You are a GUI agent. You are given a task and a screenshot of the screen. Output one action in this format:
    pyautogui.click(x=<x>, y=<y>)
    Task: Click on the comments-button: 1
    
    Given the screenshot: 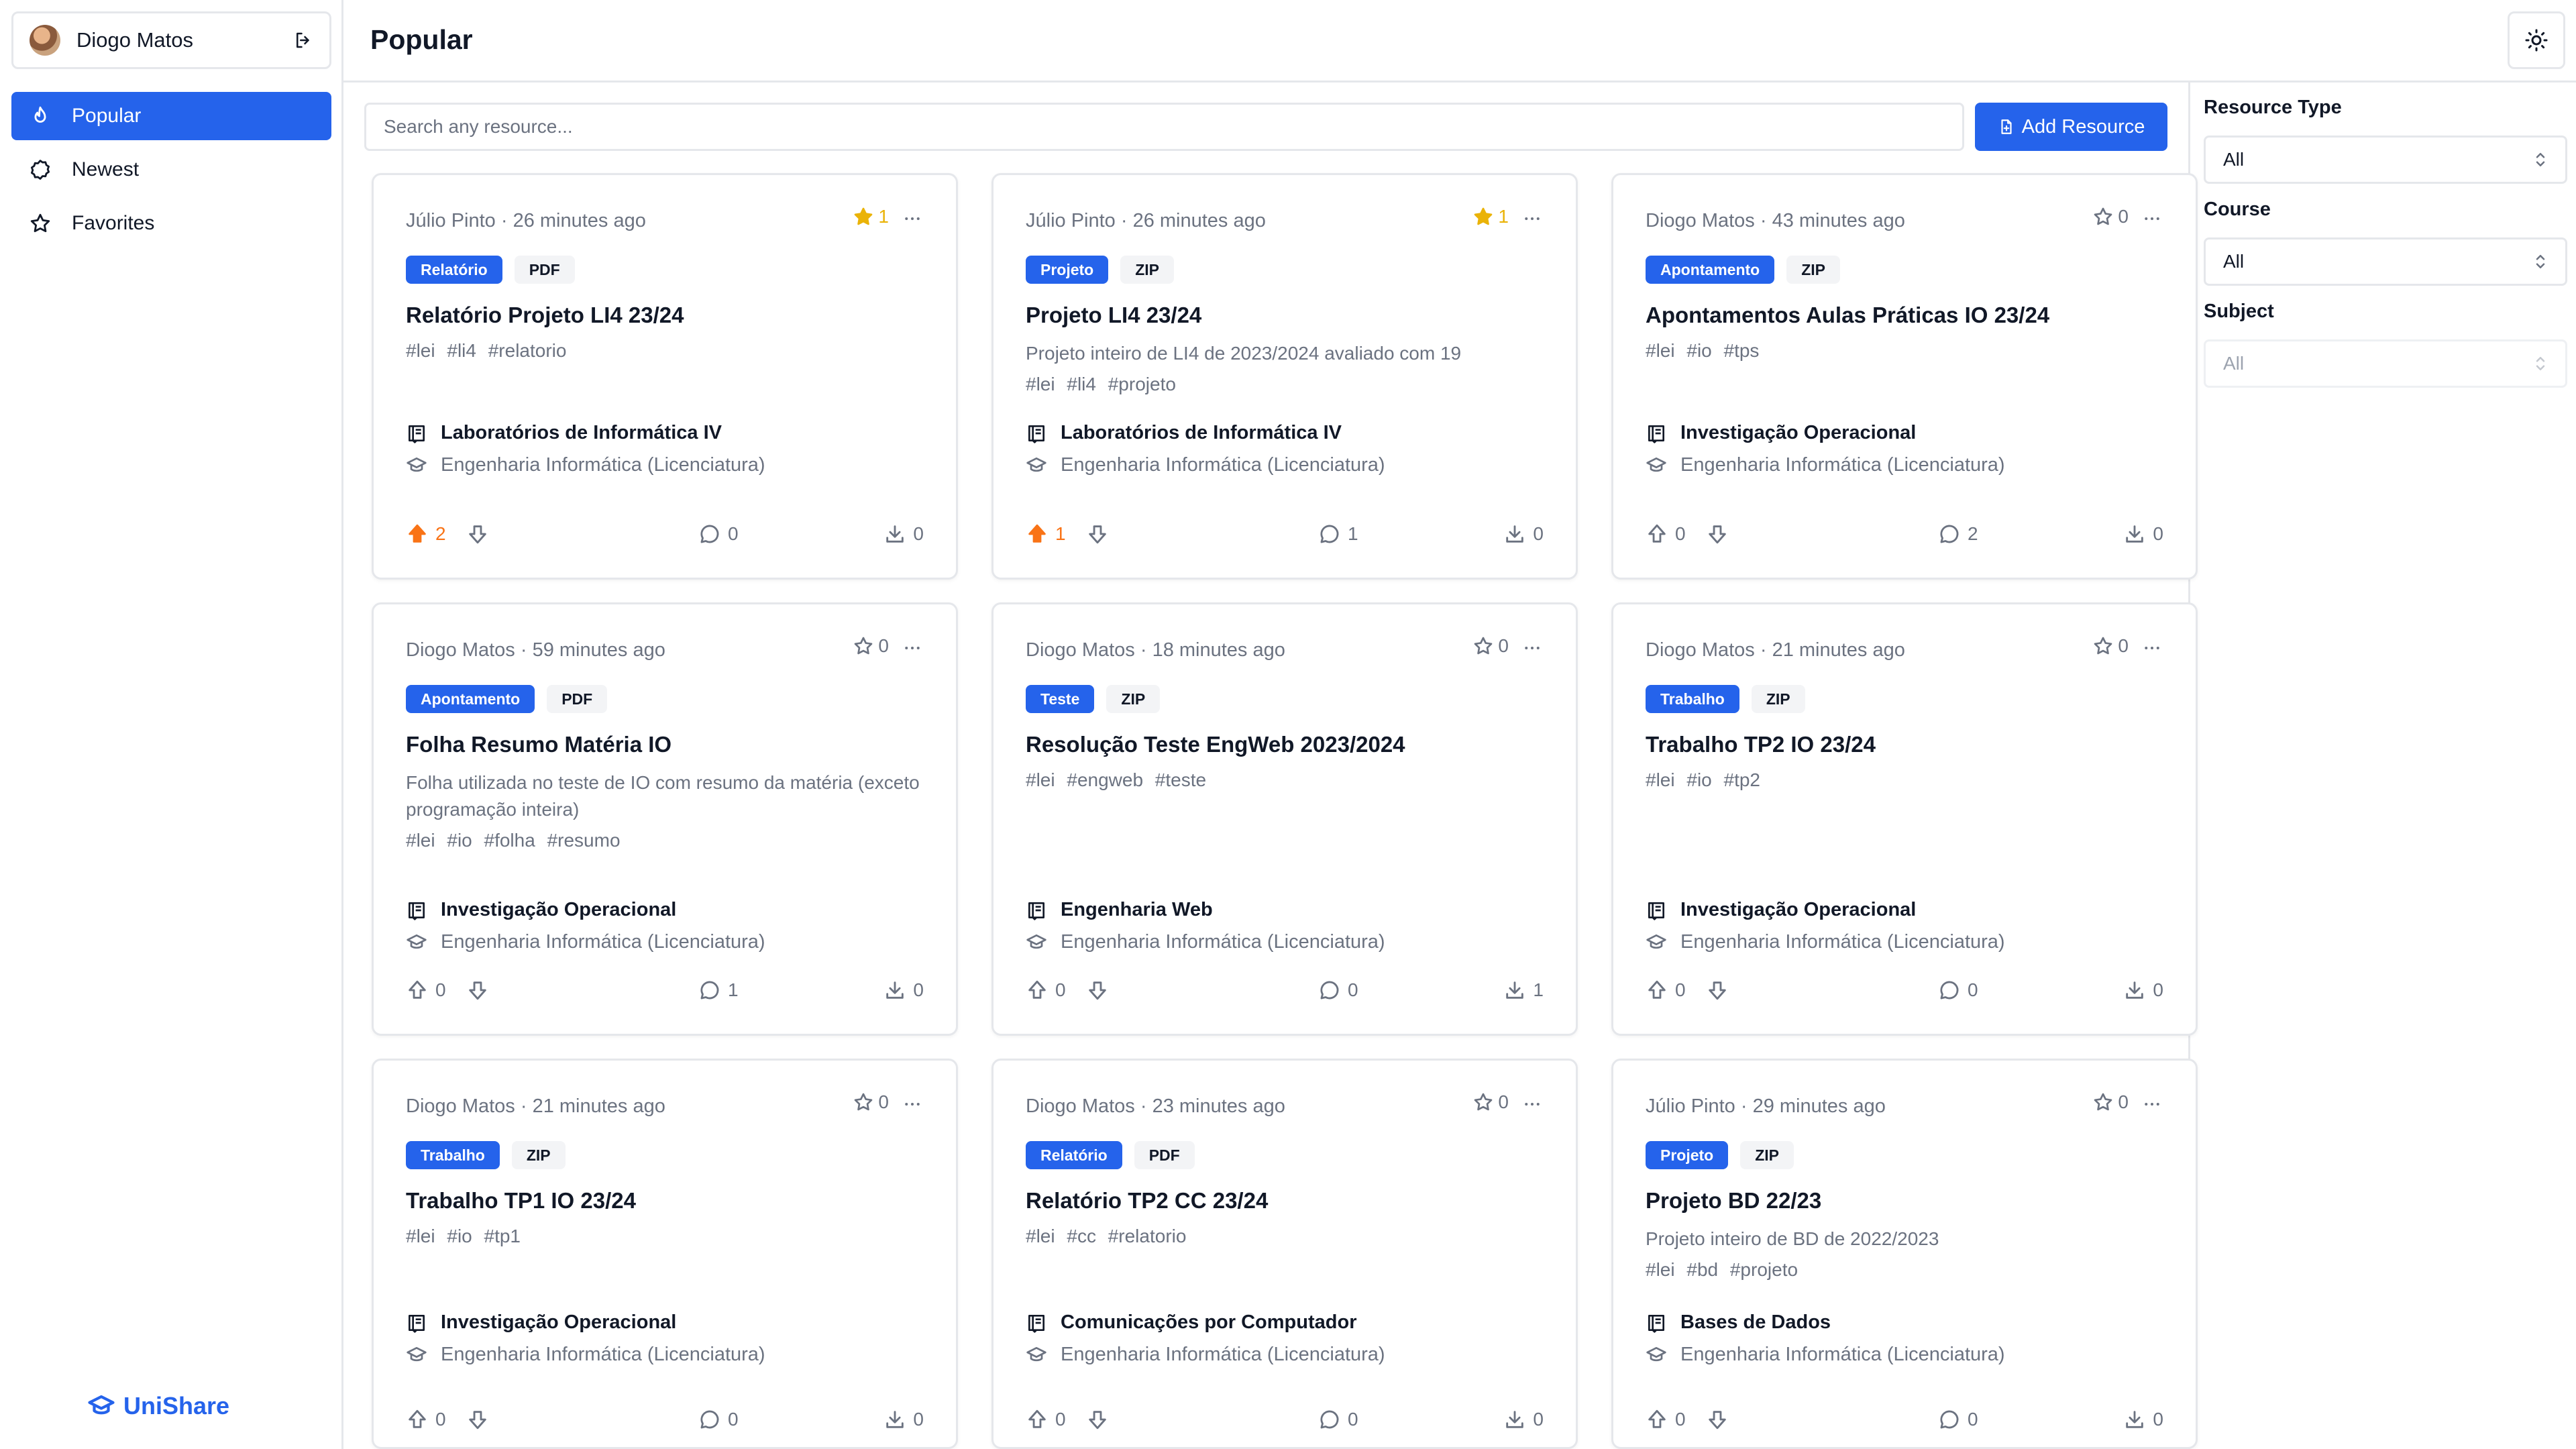 What is the action you would take?
    pyautogui.click(x=718, y=990)
    